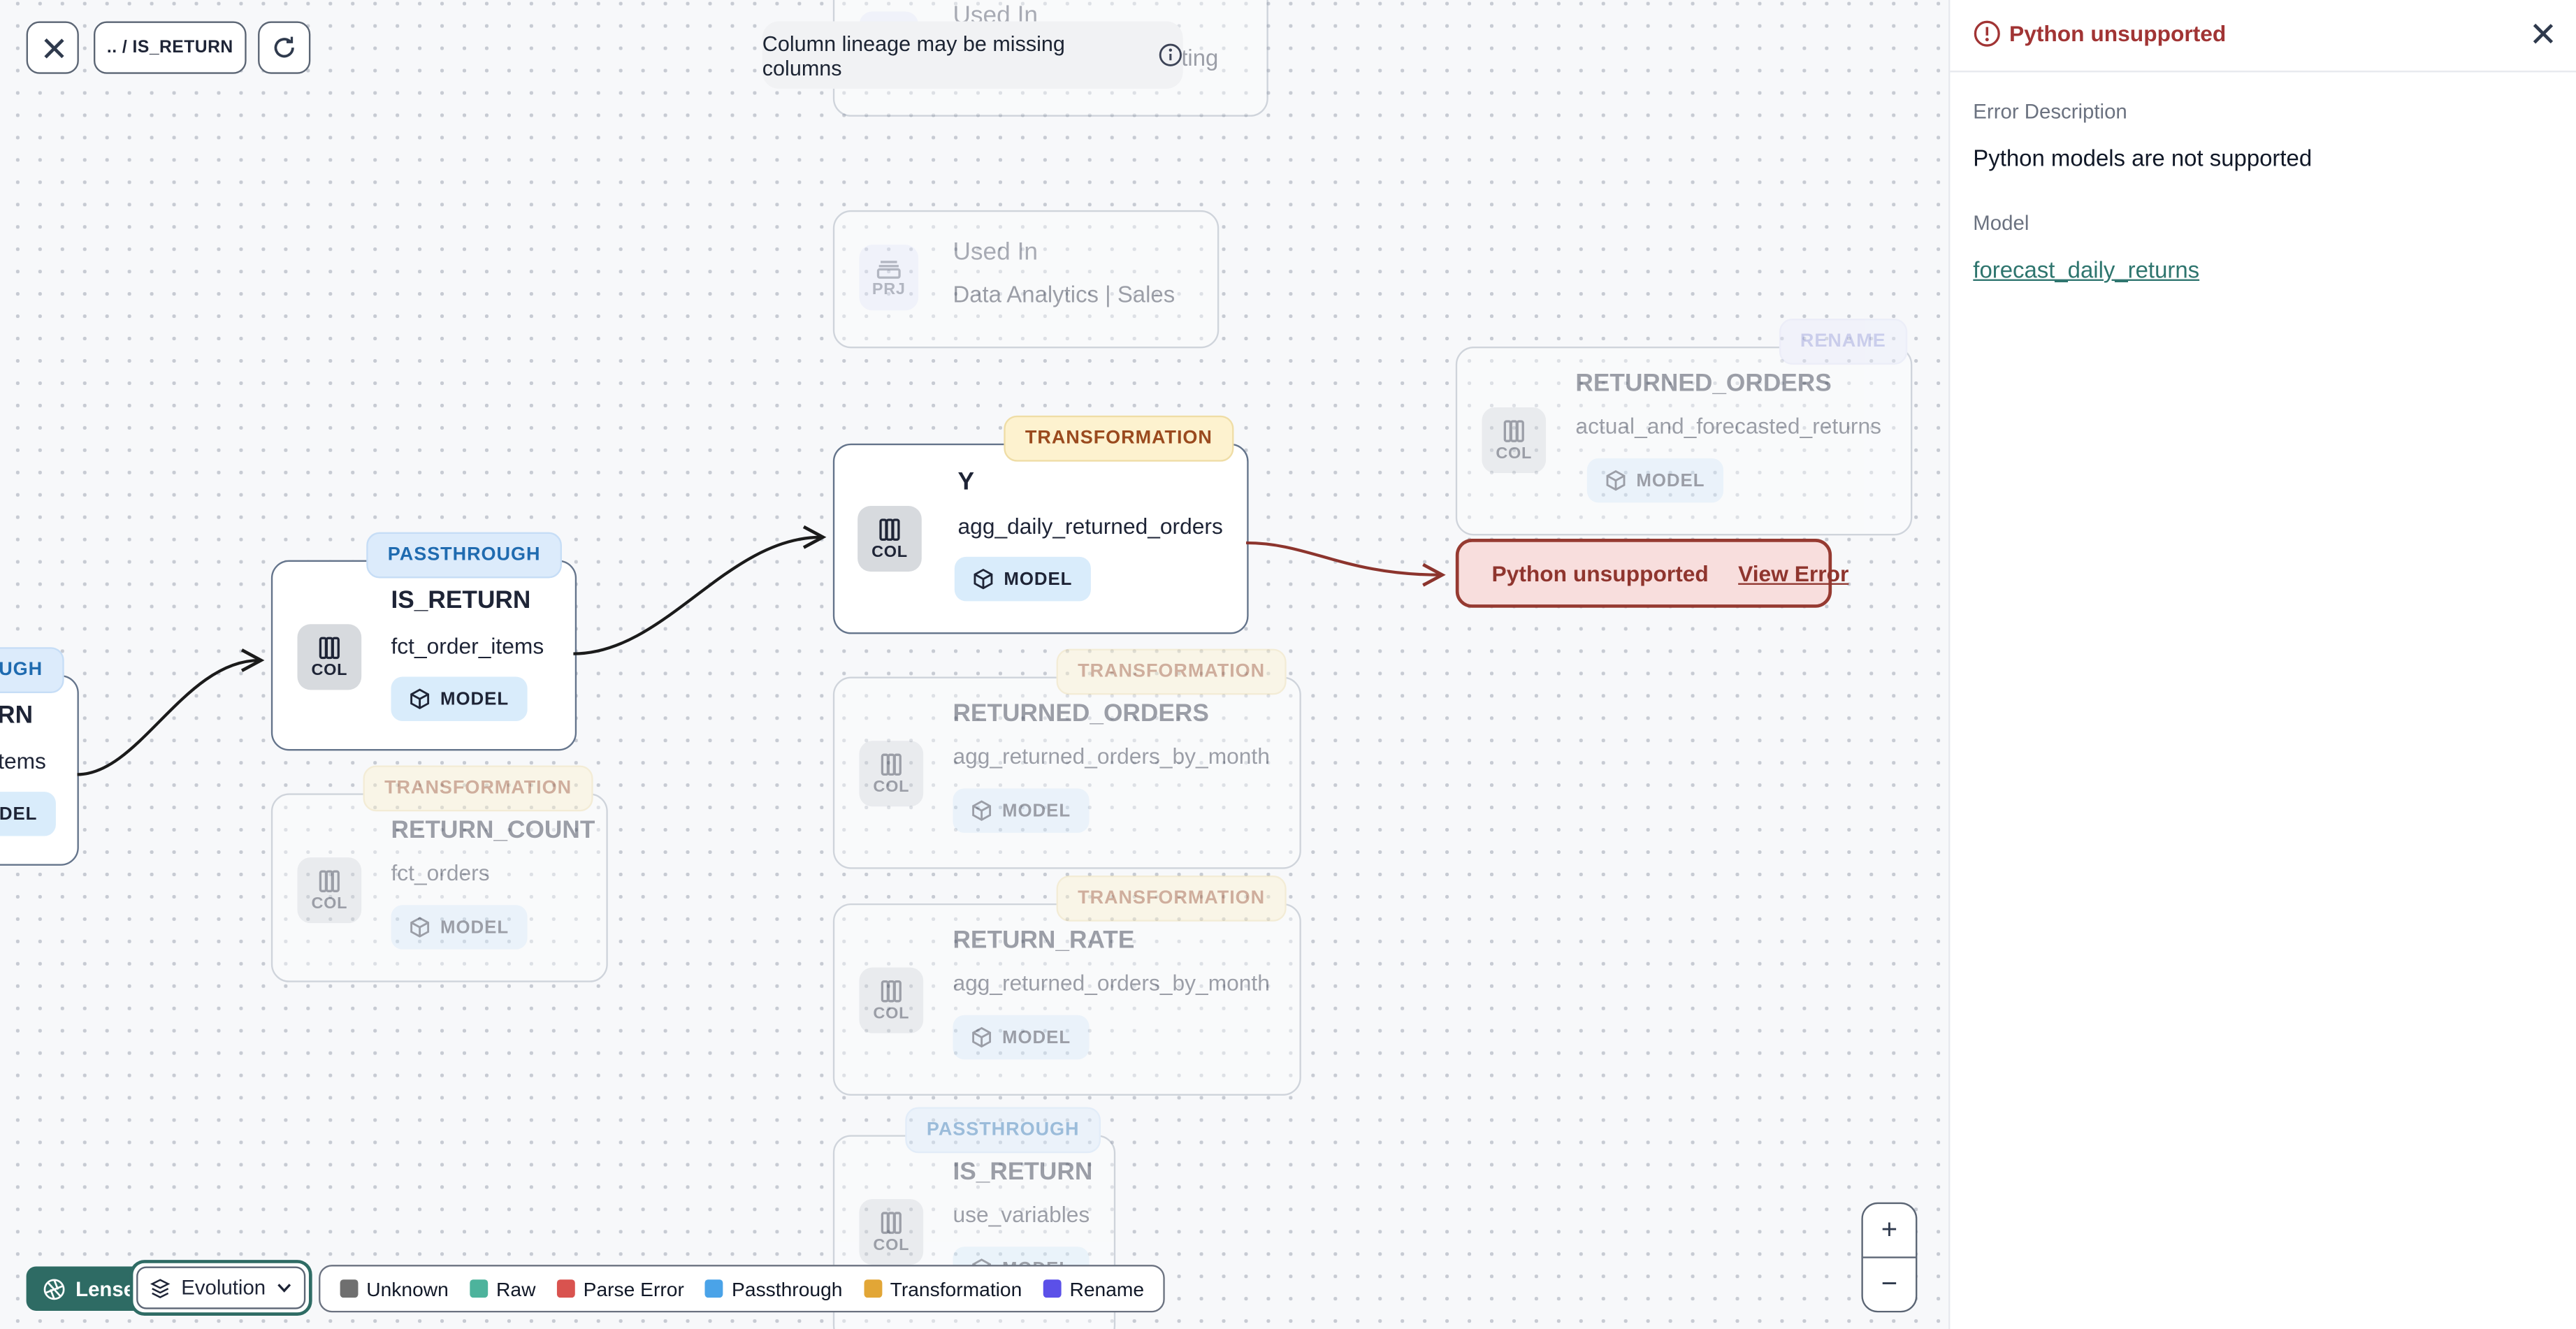 The height and width of the screenshot is (1329, 2576). I want to click on node-subtitle: agg_daily_returned_orders, so click(1090, 526).